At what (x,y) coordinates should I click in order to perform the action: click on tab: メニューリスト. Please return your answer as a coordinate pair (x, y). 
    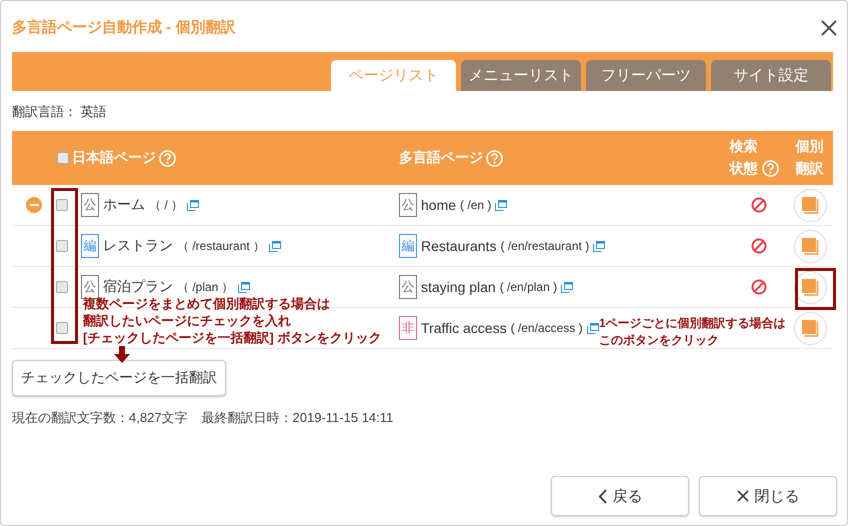
    Looking at the image, I should click on (521, 75).